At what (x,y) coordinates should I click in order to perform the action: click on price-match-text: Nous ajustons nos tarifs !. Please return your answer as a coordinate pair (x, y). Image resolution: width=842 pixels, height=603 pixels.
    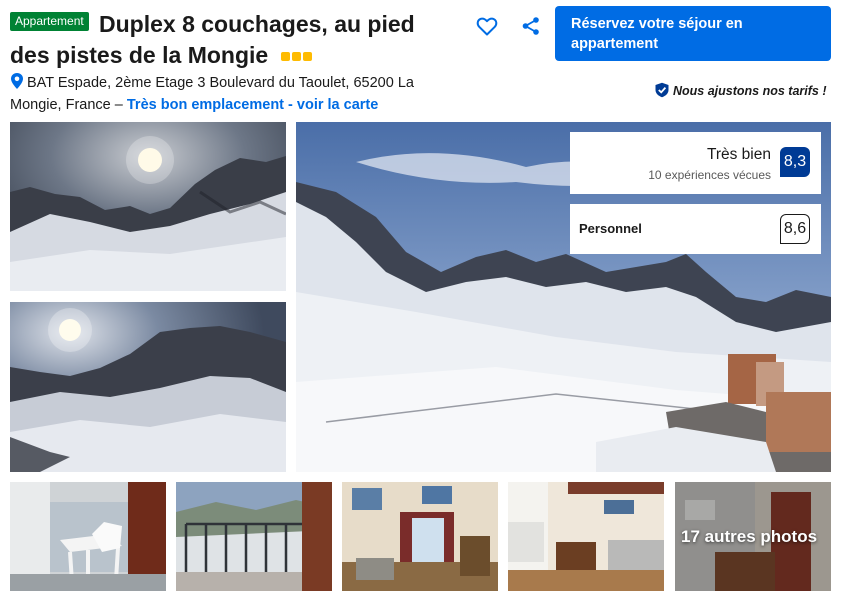
    Looking at the image, I should click on (750, 91).